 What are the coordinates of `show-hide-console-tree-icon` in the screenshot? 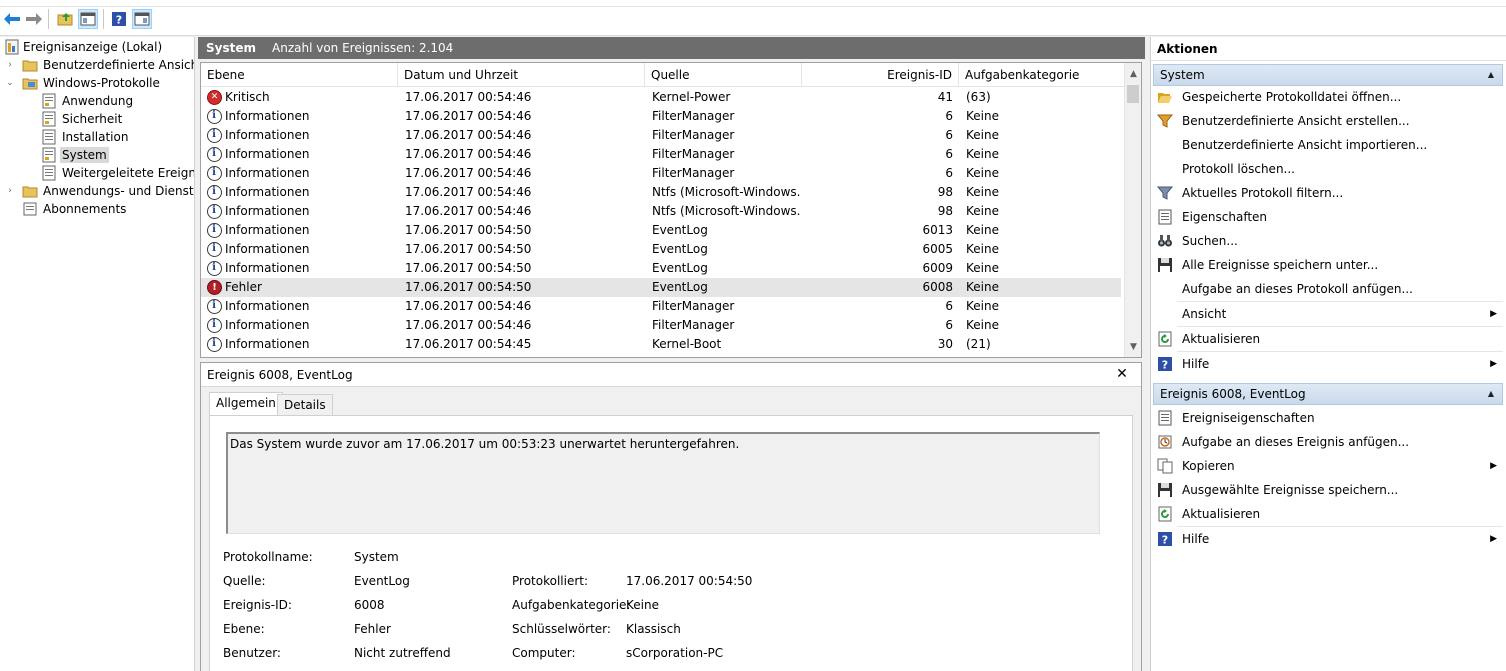 It's located at (88, 19).